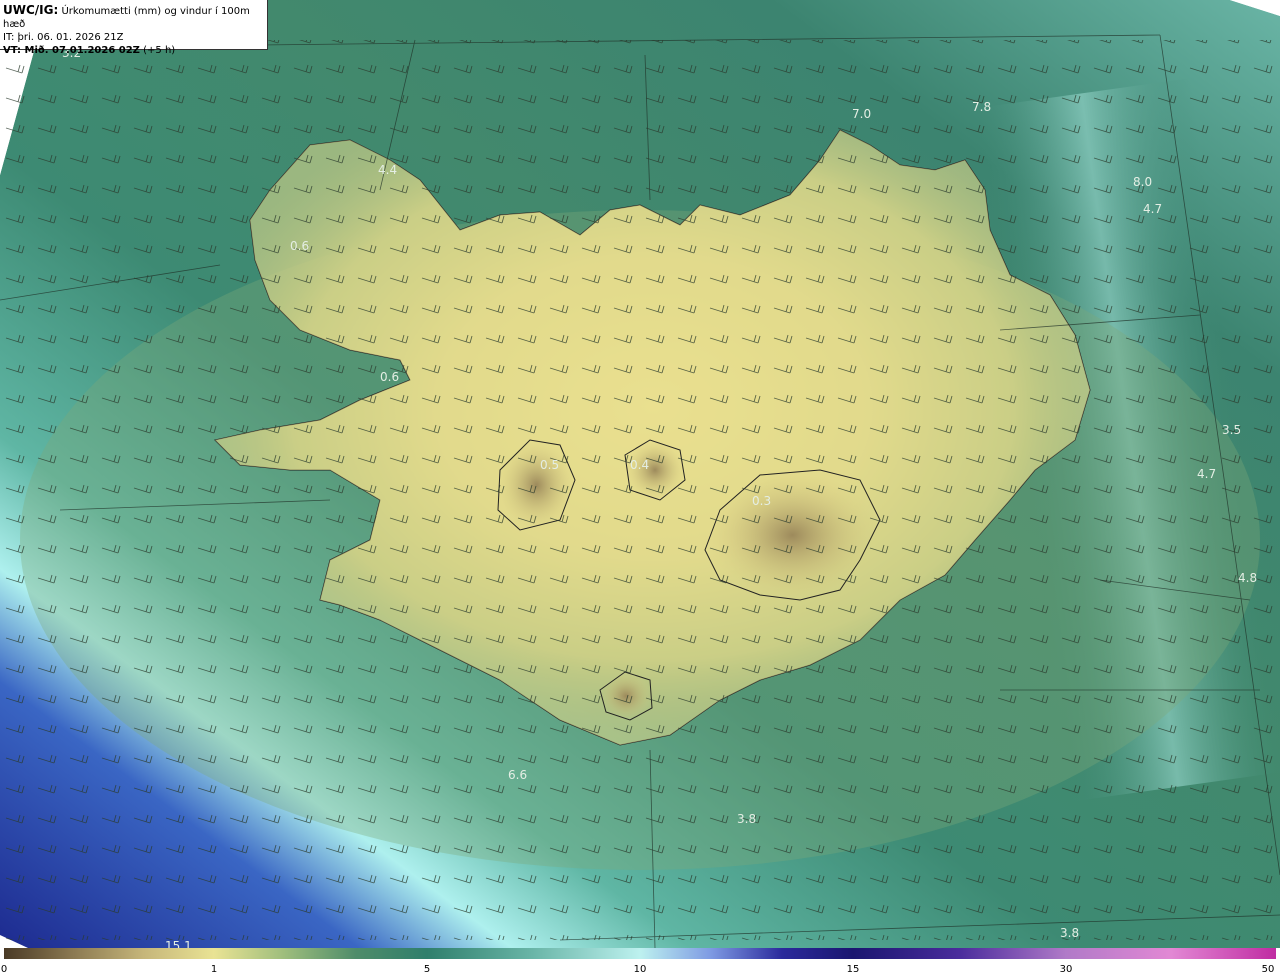 The image size is (1280, 978). Describe the element at coordinates (1268, 969) in the screenshot. I see `colorbar-tick: 50` at that location.